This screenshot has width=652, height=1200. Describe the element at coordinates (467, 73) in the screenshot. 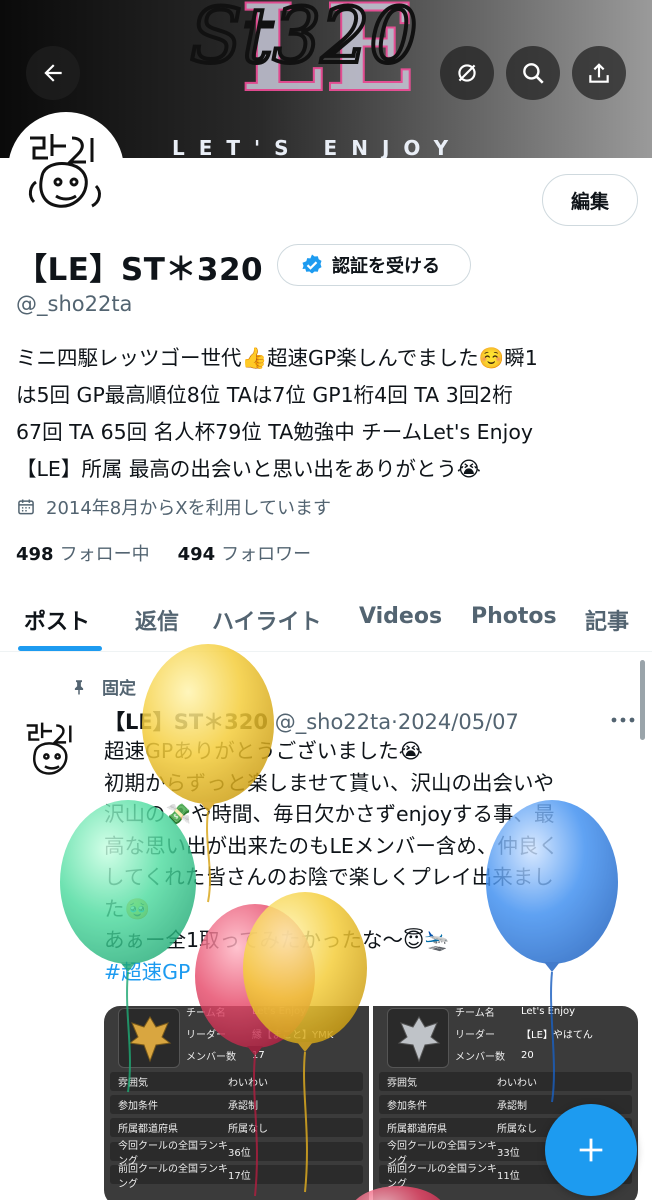

I see `mute-button` at that location.